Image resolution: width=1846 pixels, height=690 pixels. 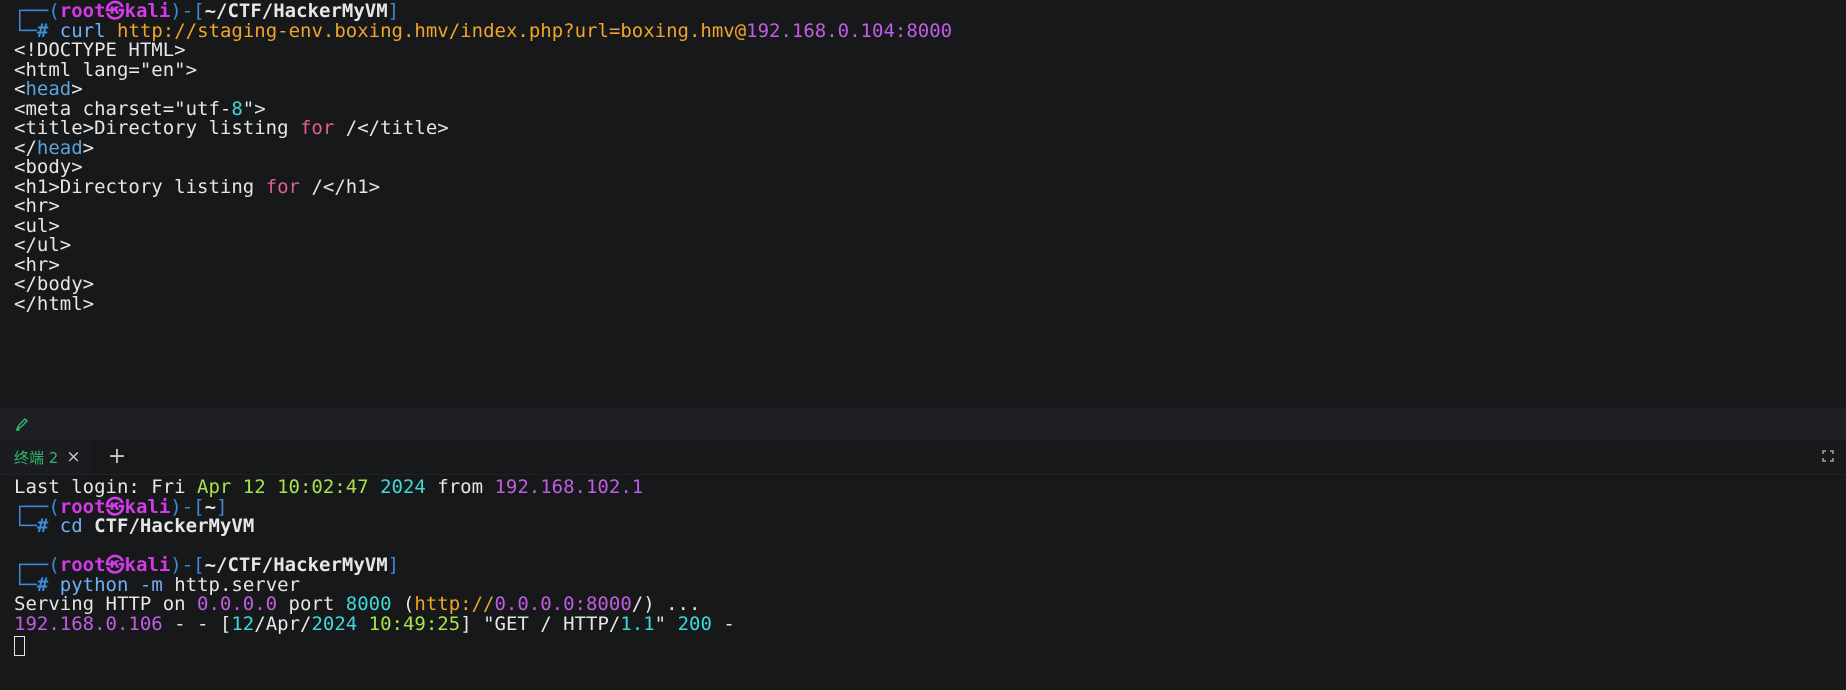 I want to click on output-line: </html>, so click(x=54, y=304).